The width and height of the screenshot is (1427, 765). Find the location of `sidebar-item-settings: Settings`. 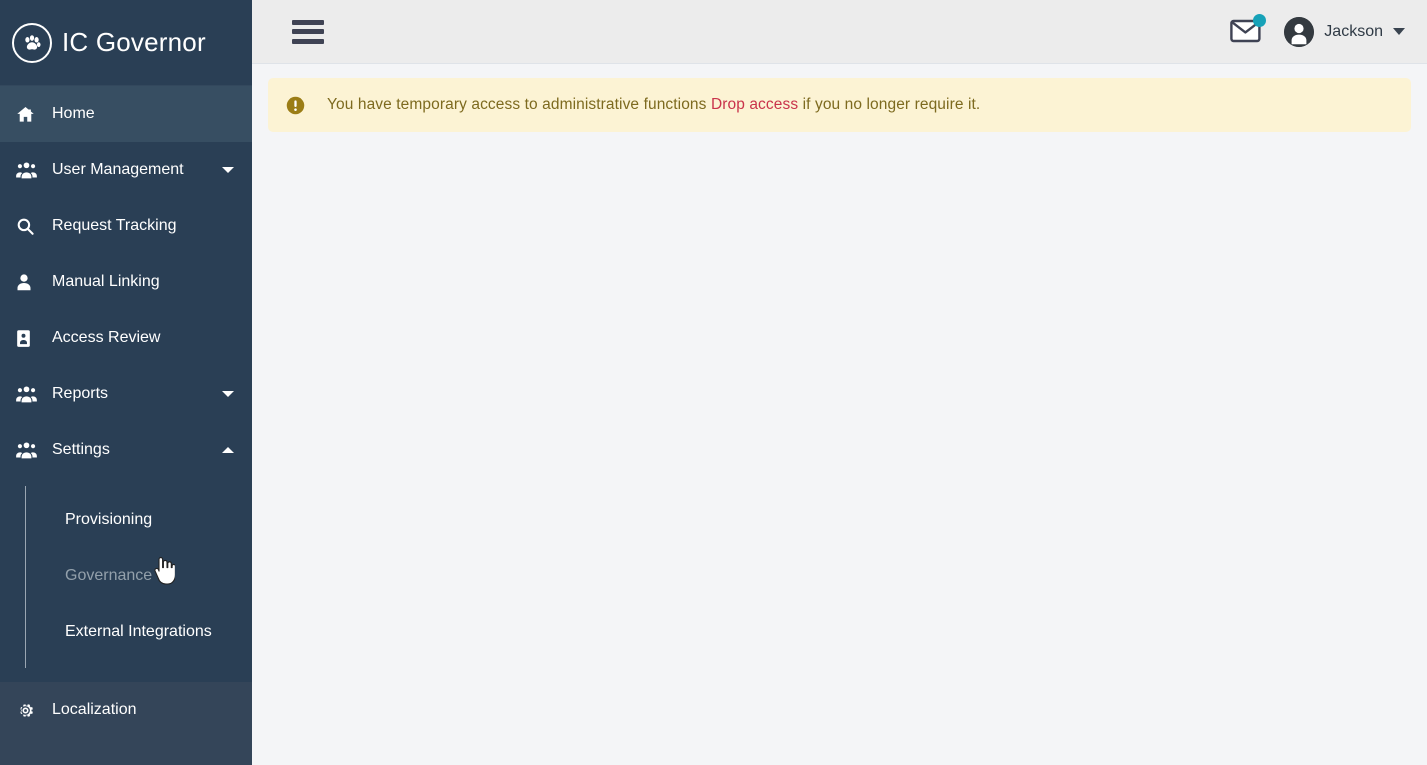

sidebar-item-settings: Settings is located at coordinates (126, 450).